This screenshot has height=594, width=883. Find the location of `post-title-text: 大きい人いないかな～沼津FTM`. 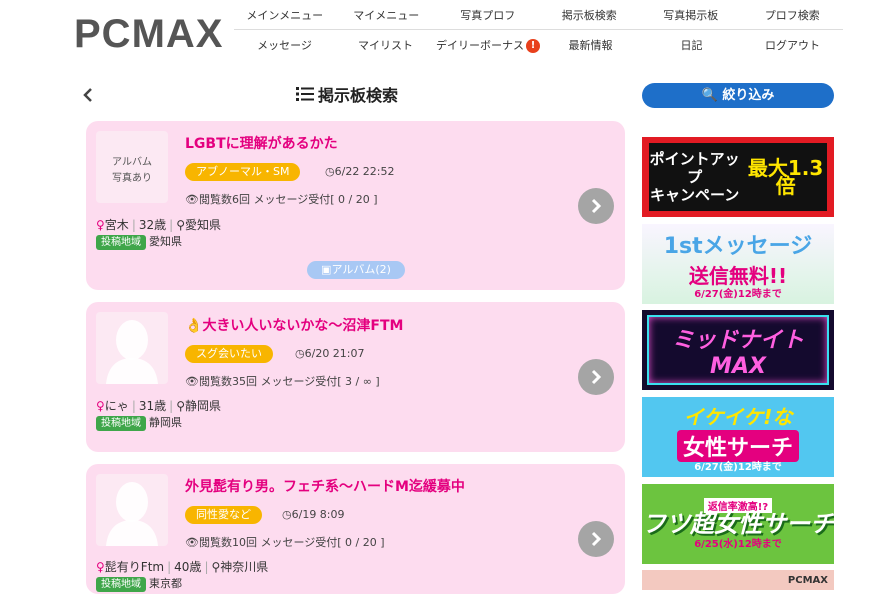

post-title-text: 大きい人いないかな～沼津FTM is located at coordinates (303, 326).